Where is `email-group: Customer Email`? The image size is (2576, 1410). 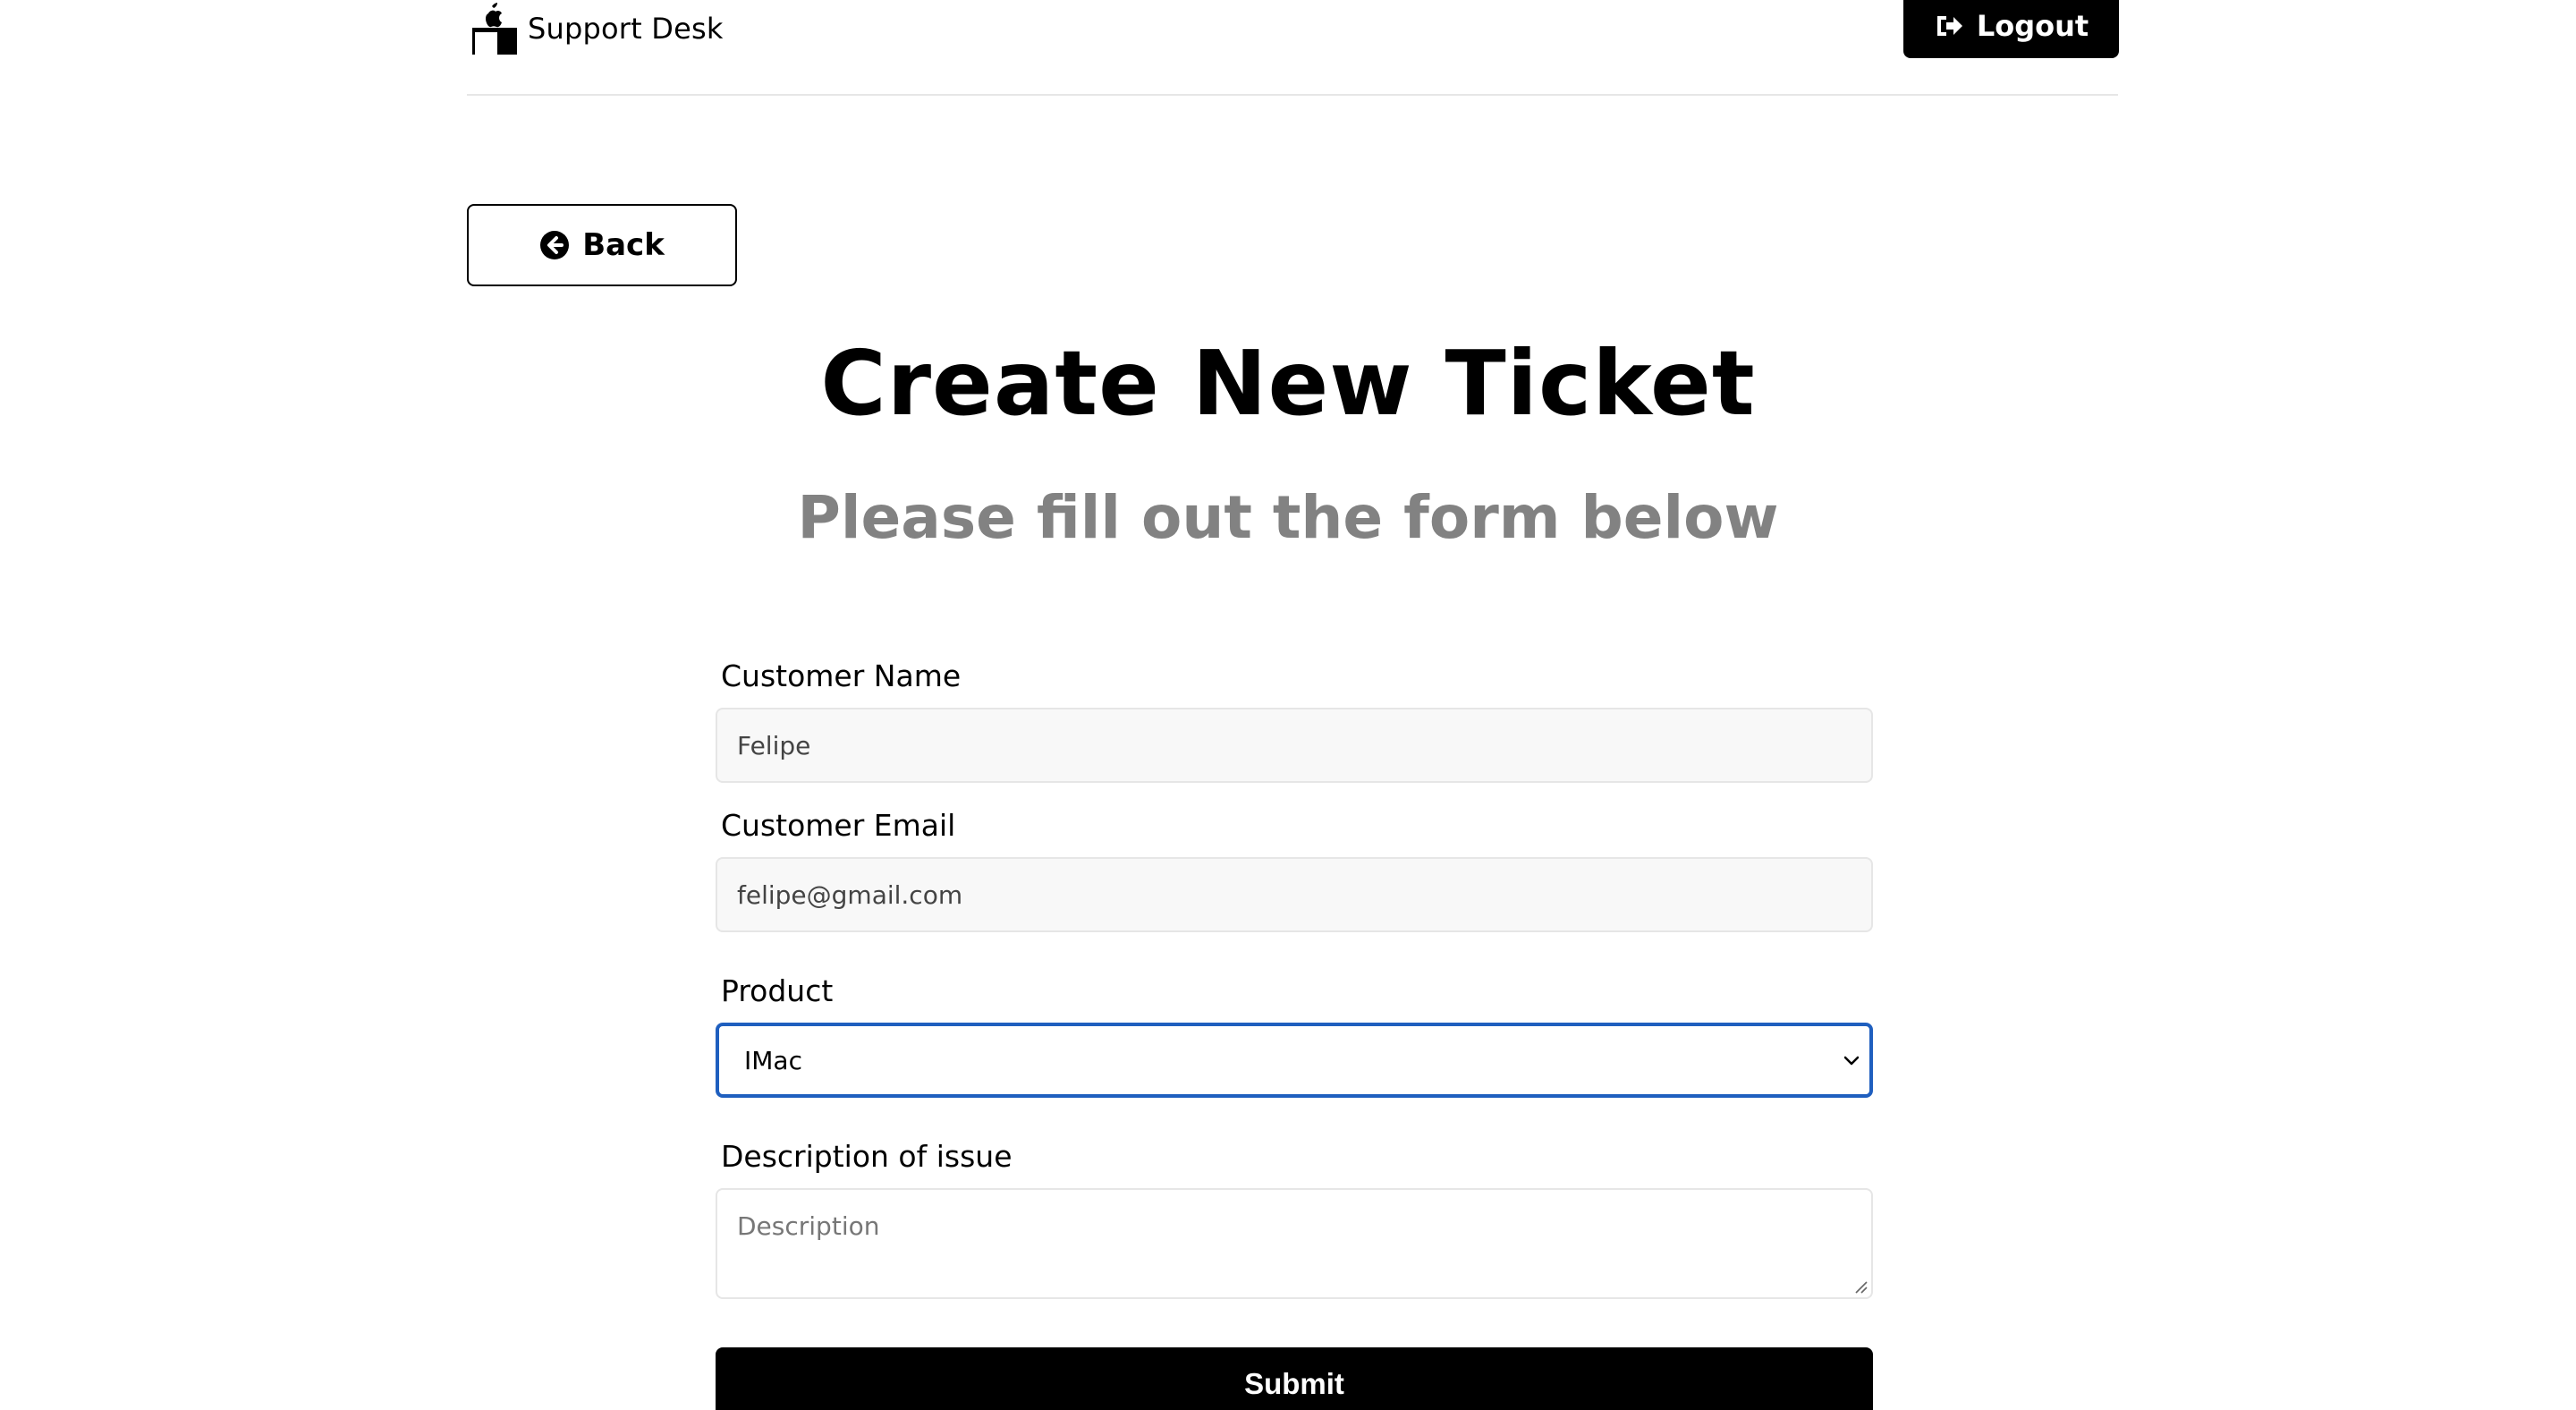 email-group: Customer Email is located at coordinates (1294, 870).